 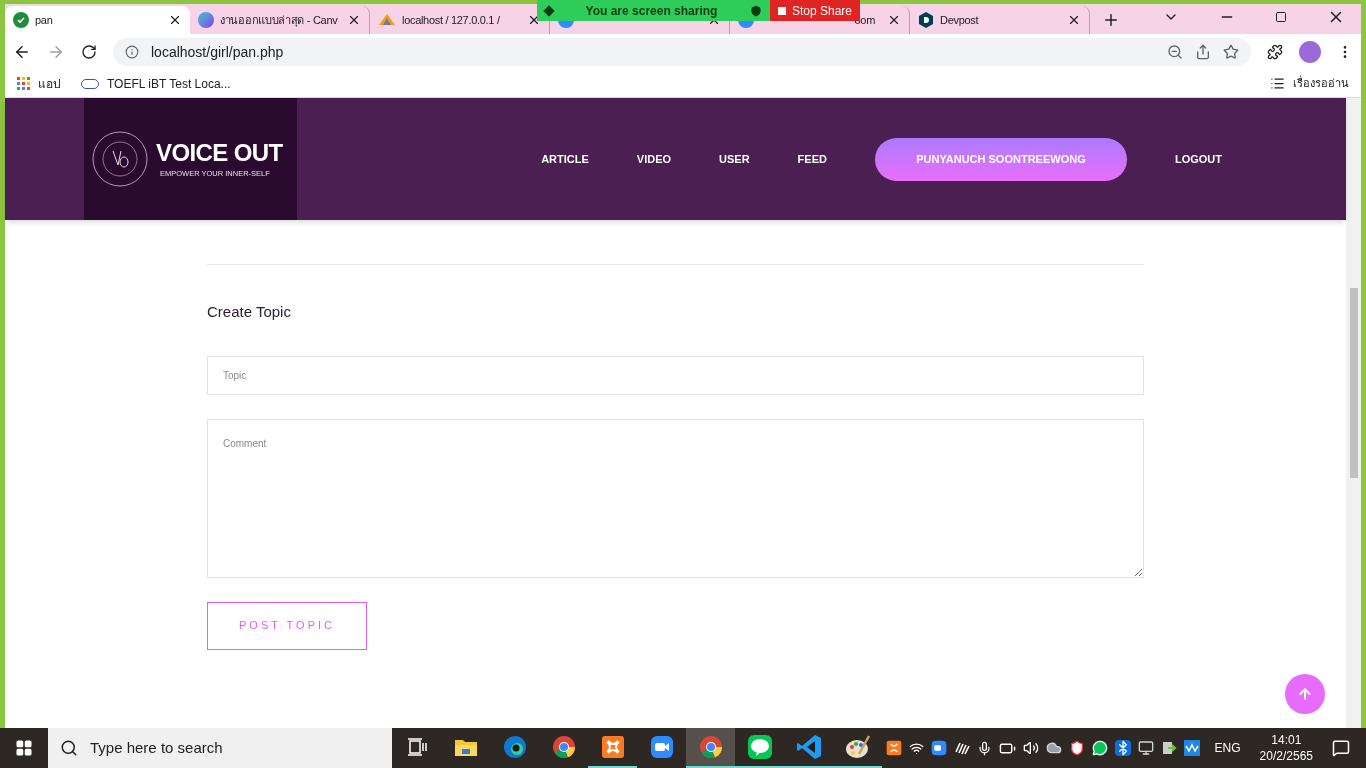 What do you see at coordinates (416, 747) in the screenshot?
I see `taskview-icon` at bounding box center [416, 747].